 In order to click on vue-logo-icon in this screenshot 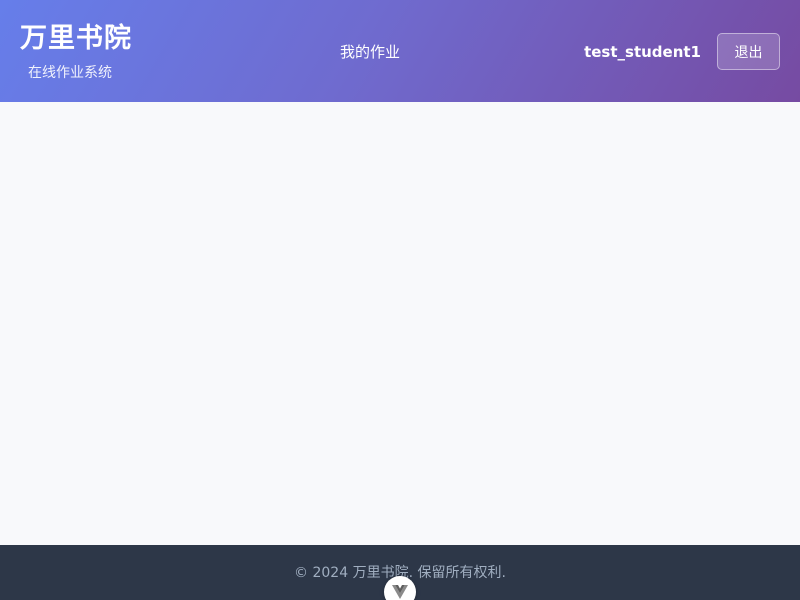, I will do `click(400, 588)`.